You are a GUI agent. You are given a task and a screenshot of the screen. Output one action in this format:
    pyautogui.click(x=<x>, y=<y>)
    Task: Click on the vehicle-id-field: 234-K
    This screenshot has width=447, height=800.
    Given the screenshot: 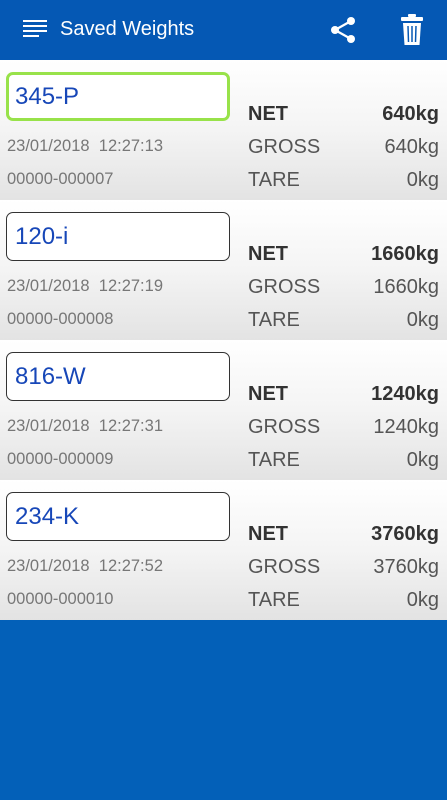 What is the action you would take?
    pyautogui.click(x=118, y=516)
    